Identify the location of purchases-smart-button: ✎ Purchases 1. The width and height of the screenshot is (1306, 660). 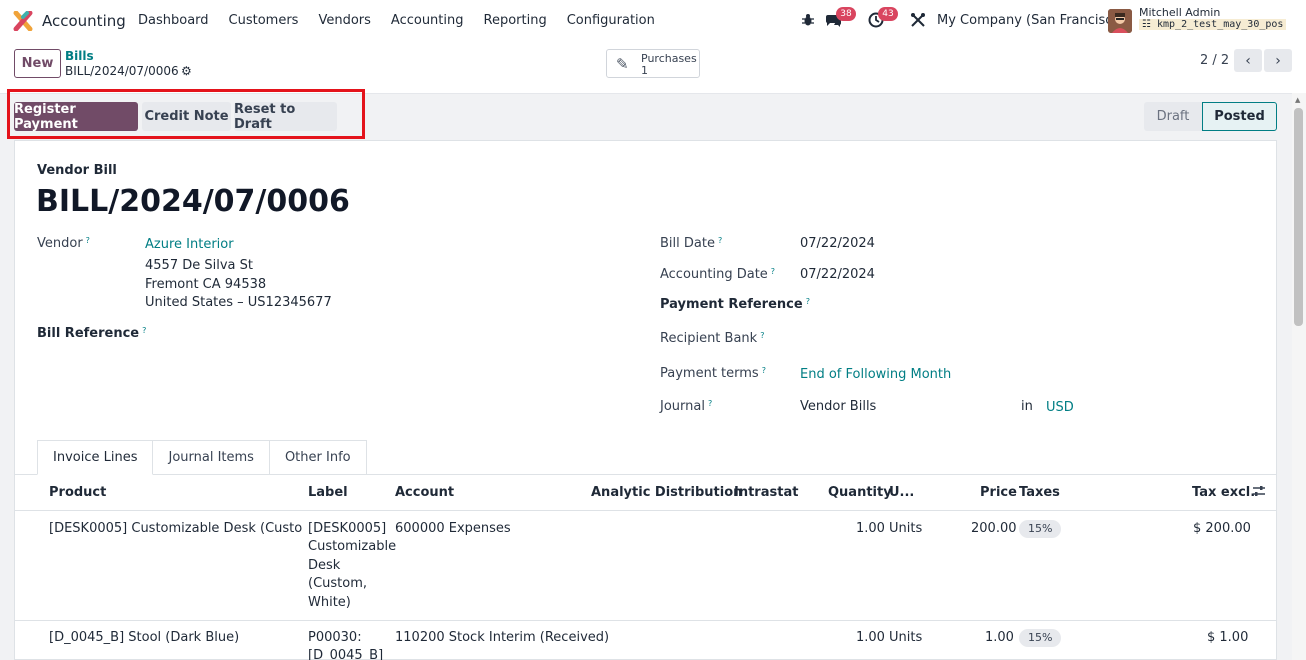
(653, 63).